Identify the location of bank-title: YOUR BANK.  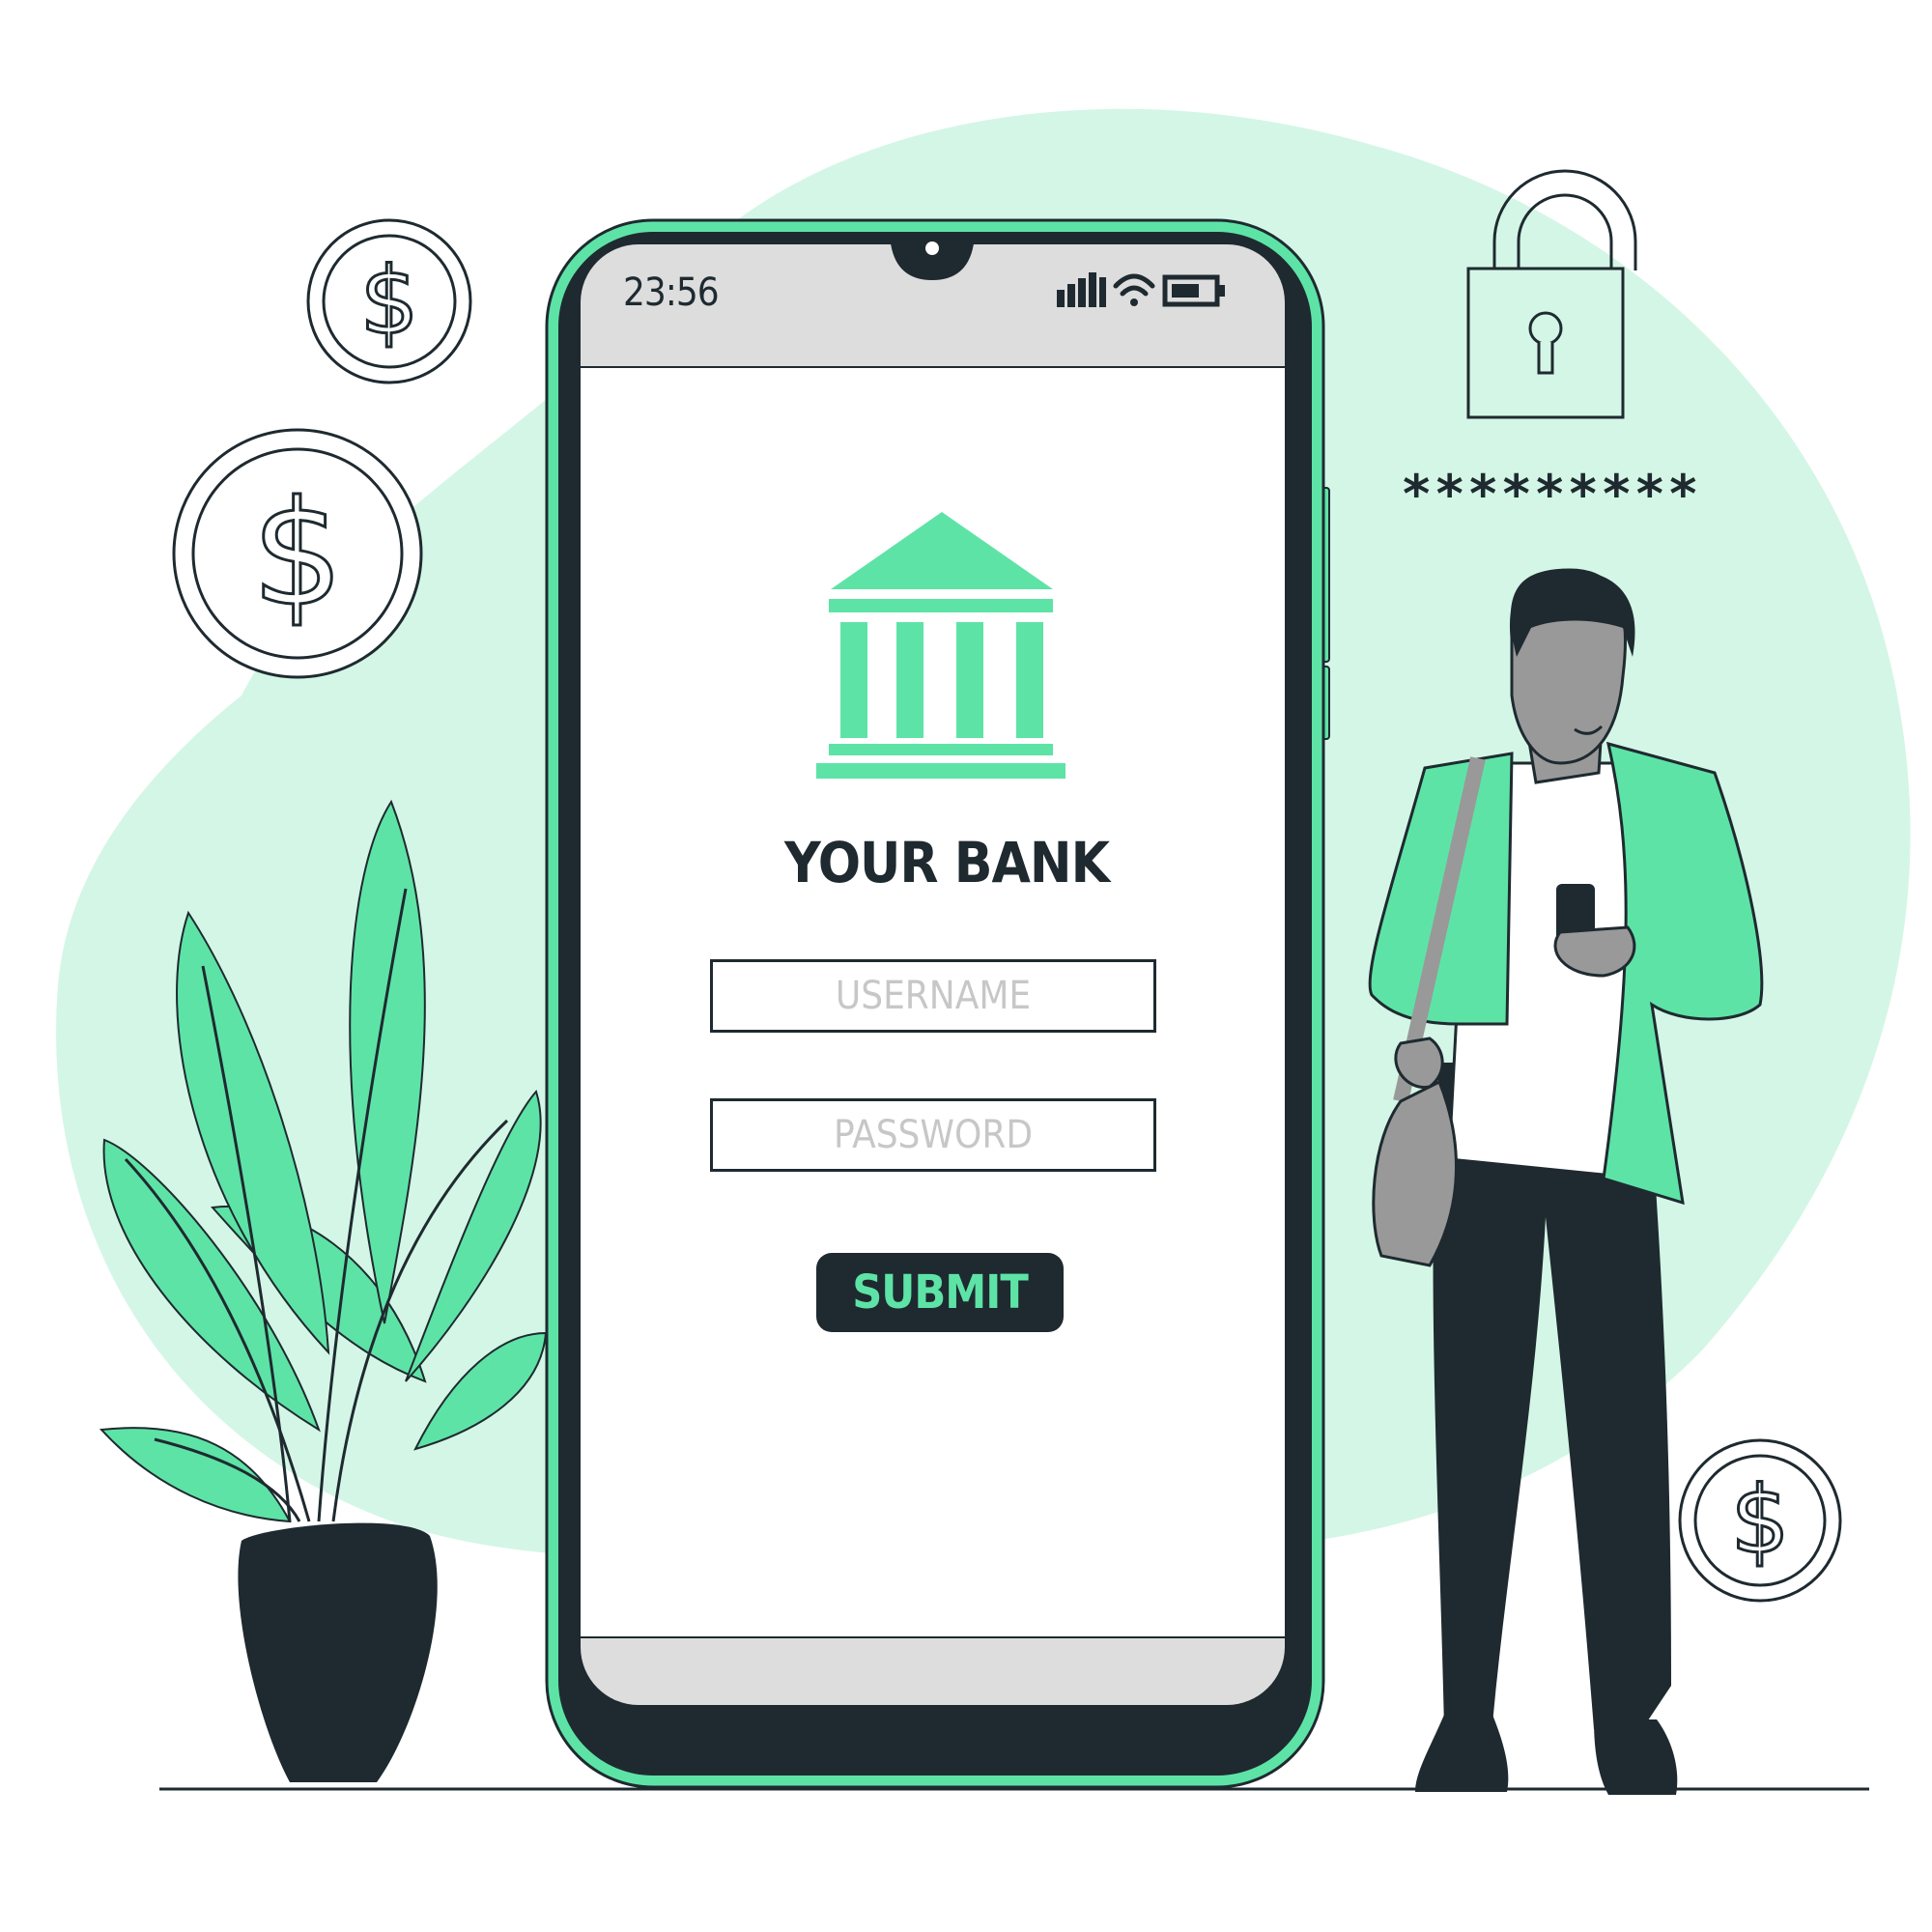
(946, 862).